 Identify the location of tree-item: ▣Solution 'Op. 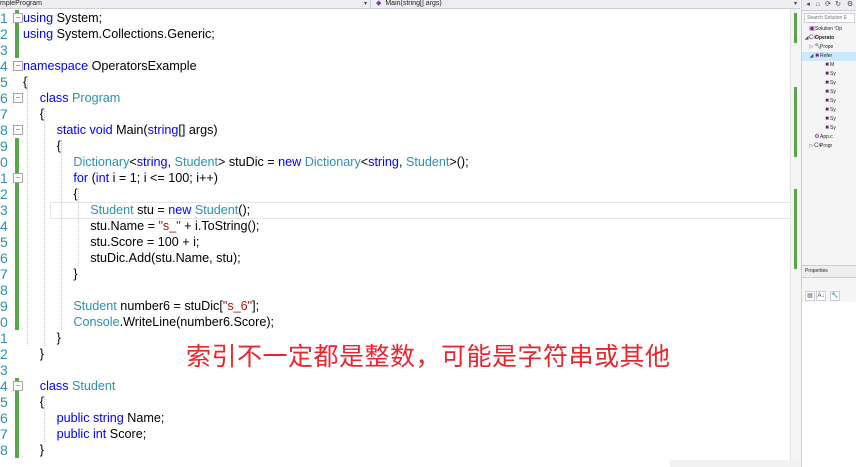
(829, 29).